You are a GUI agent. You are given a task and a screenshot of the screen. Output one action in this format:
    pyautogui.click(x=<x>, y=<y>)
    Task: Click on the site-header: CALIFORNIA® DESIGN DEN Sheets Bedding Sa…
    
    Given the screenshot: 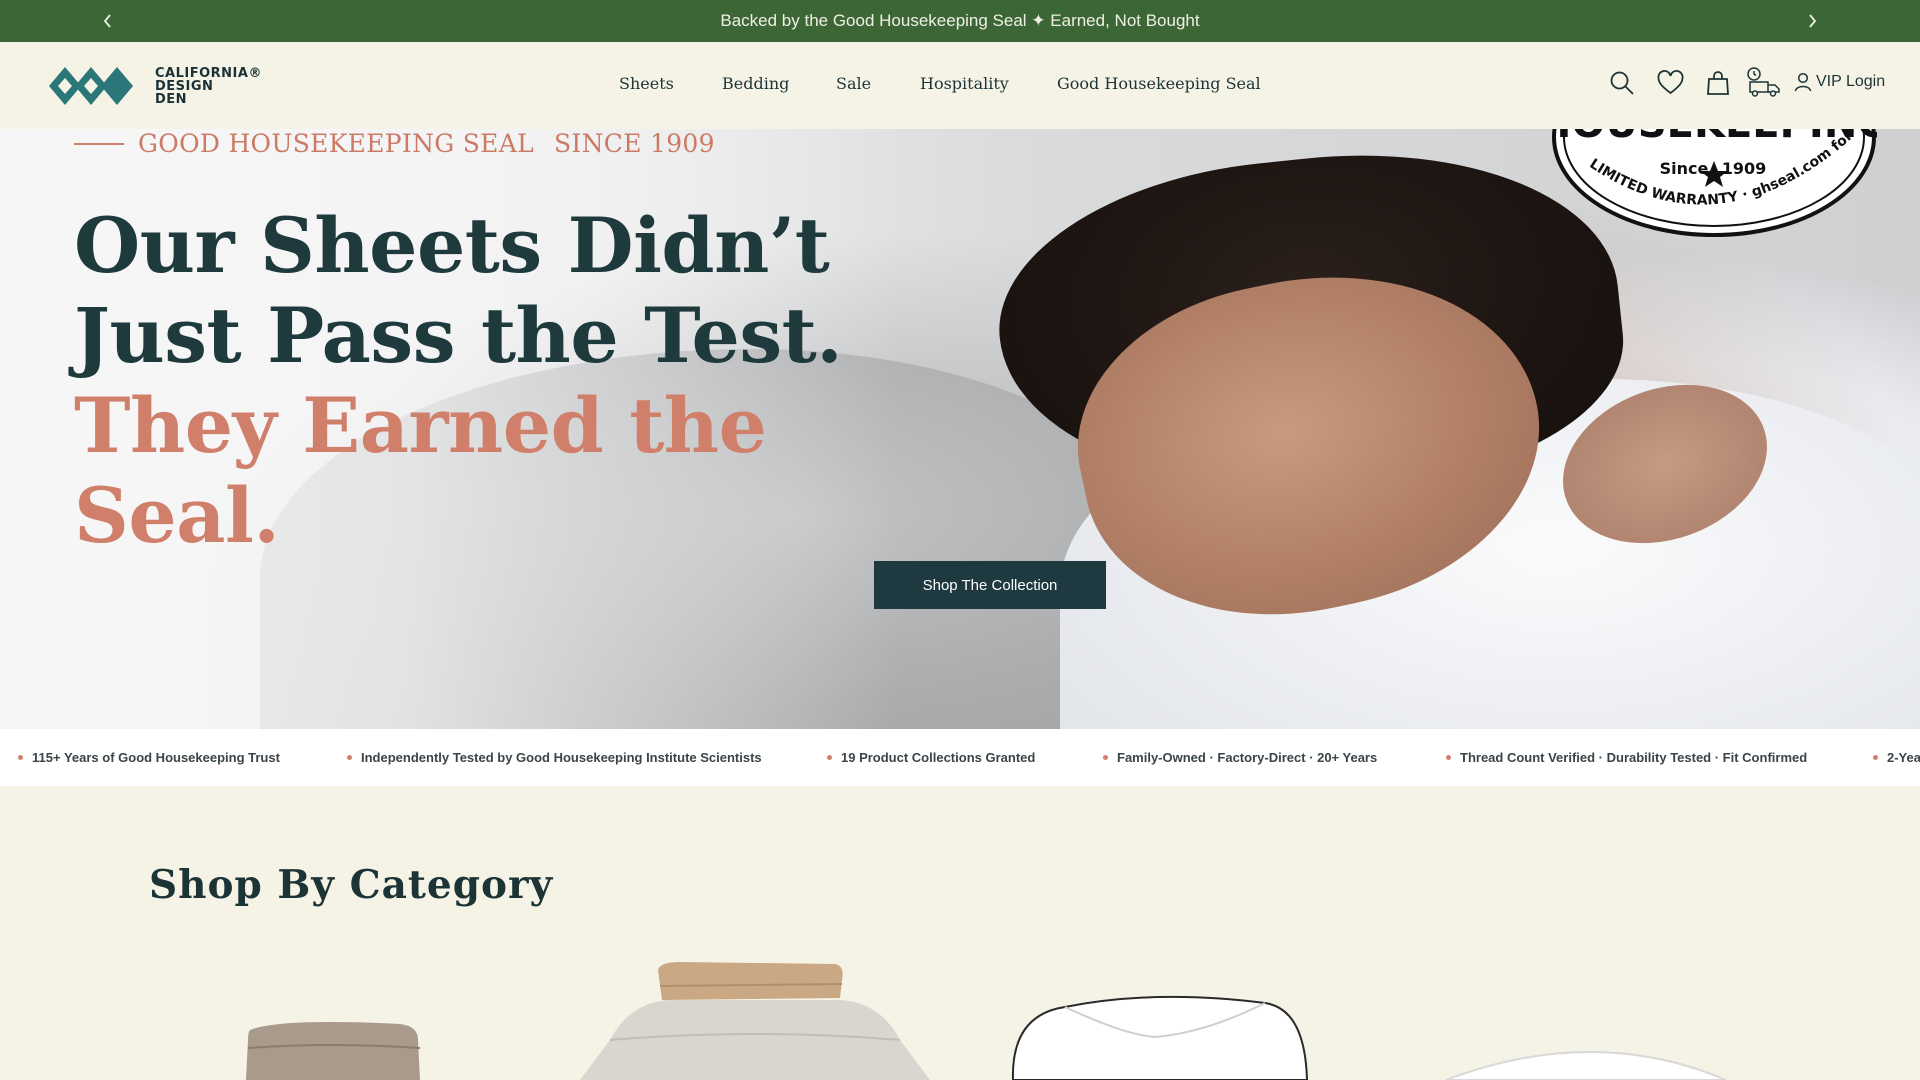 What is the action you would take?
    pyautogui.click(x=960, y=85)
    